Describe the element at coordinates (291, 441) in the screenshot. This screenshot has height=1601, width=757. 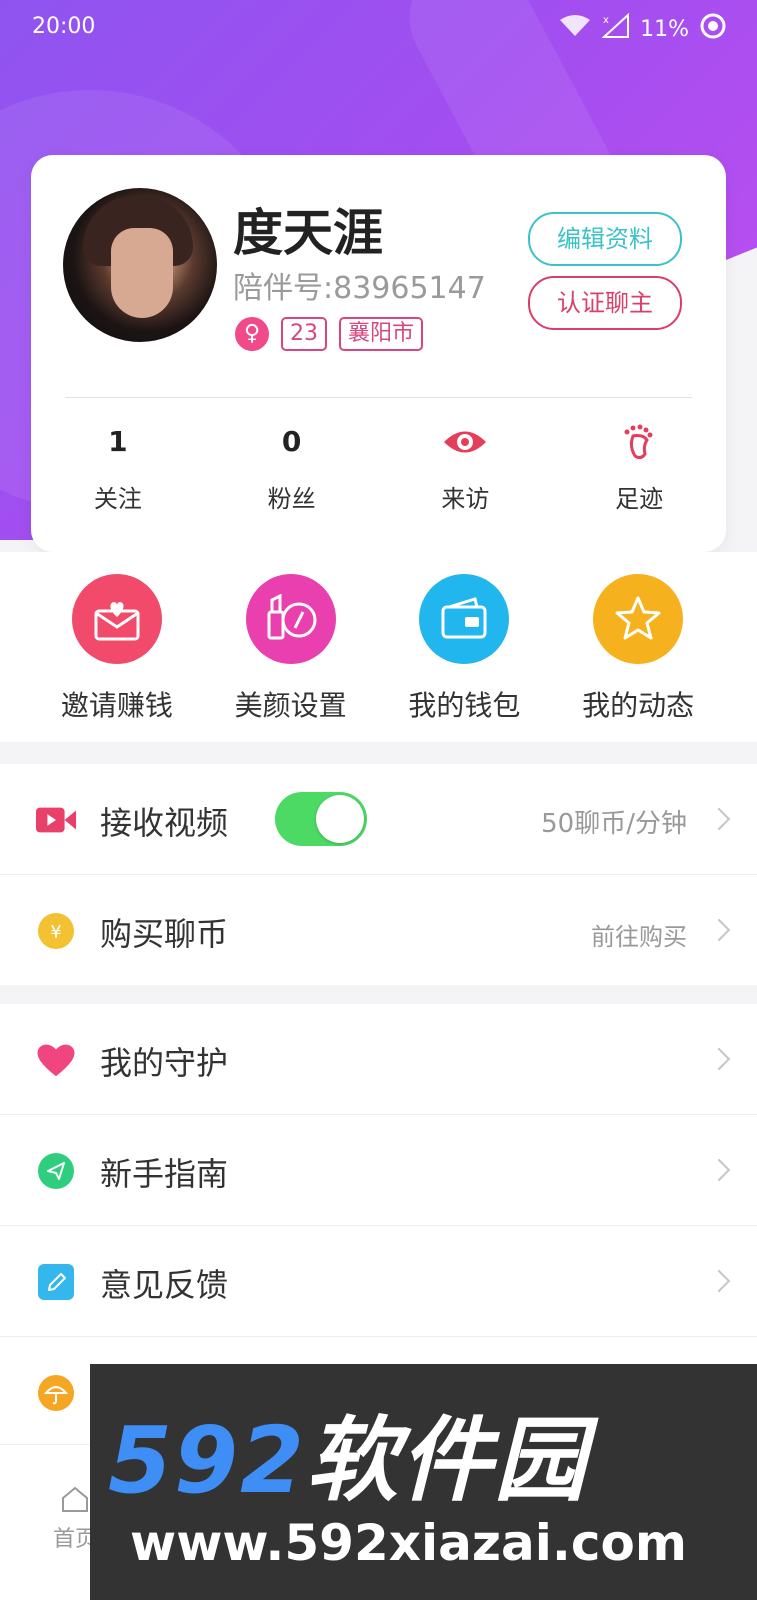
I see `fans-count: 0` at that location.